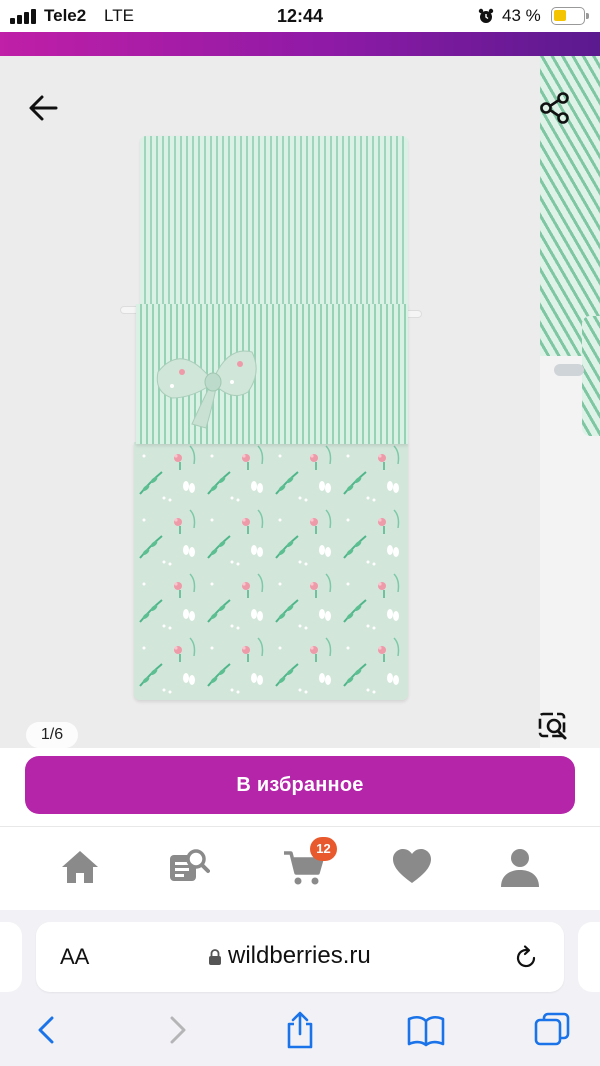  What do you see at coordinates (569, 370) in the screenshot?
I see `next-photo-zipper` at bounding box center [569, 370].